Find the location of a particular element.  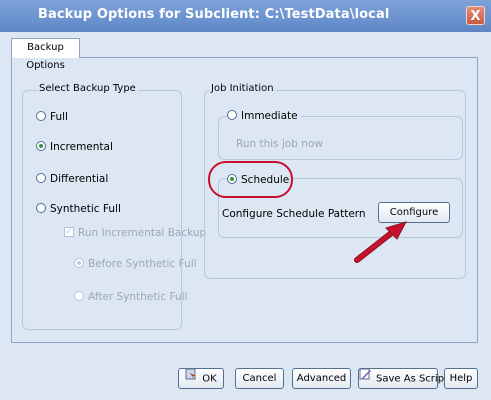

close-button: X is located at coordinates (475, 15).